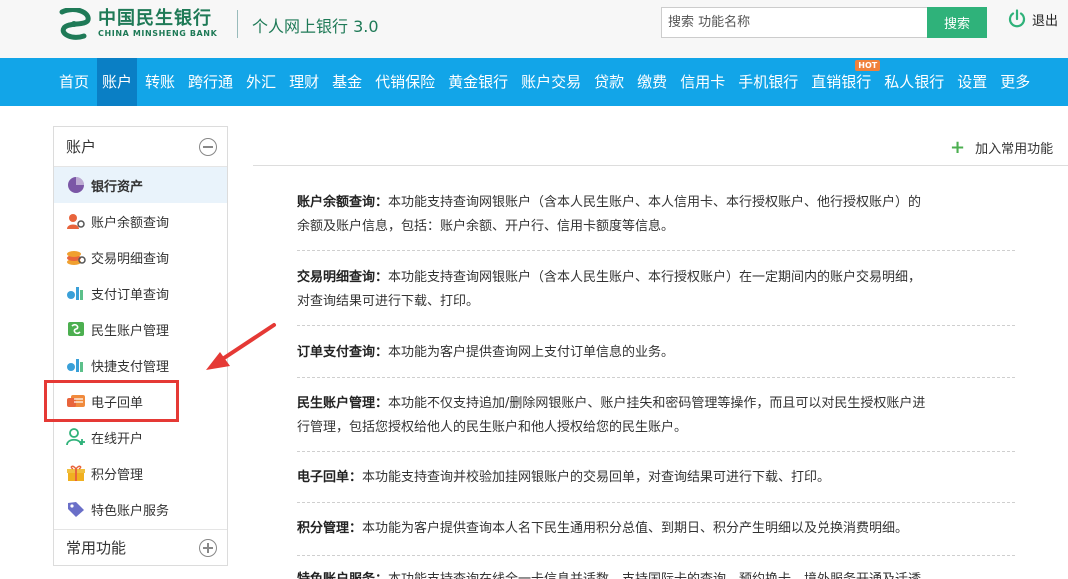 This screenshot has width=1068, height=579. Describe the element at coordinates (208, 147) in the screenshot. I see `collapse-icon` at that location.